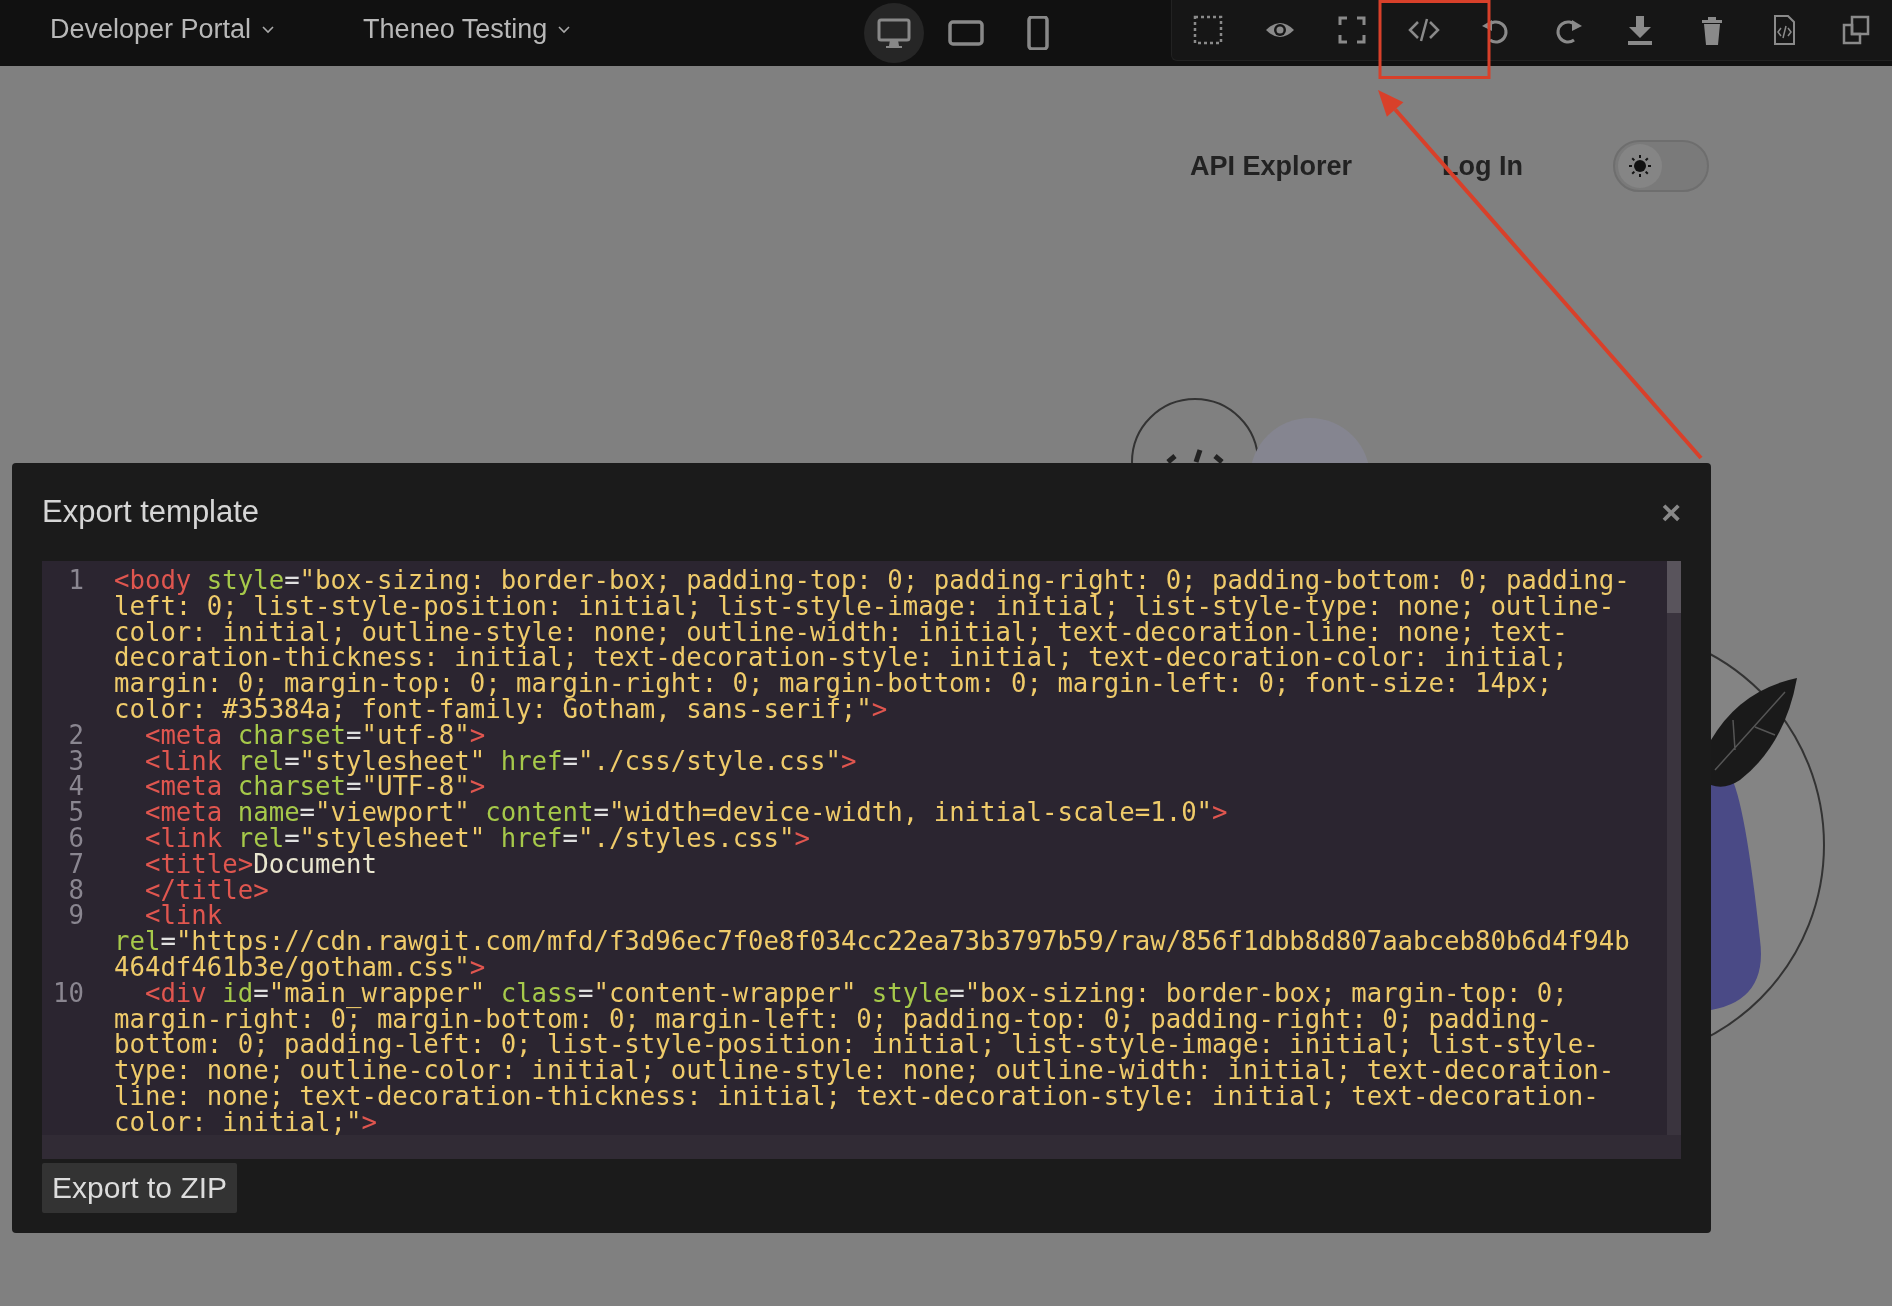  Describe the element at coordinates (206, 890) in the screenshot. I see `code-line: </title>` at that location.